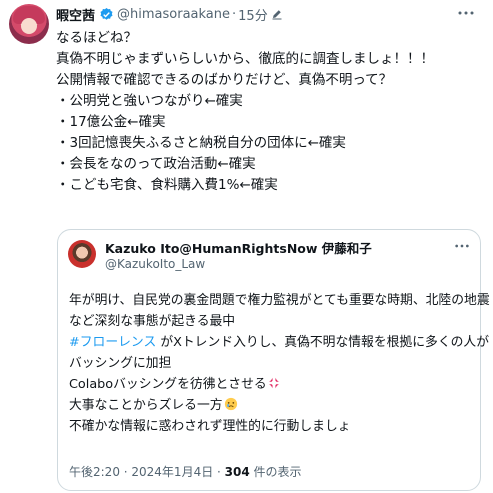 Image resolution: width=493 pixels, height=493 pixels. What do you see at coordinates (277, 15) in the screenshot?
I see `edit-pencil-icon` at bounding box center [277, 15].